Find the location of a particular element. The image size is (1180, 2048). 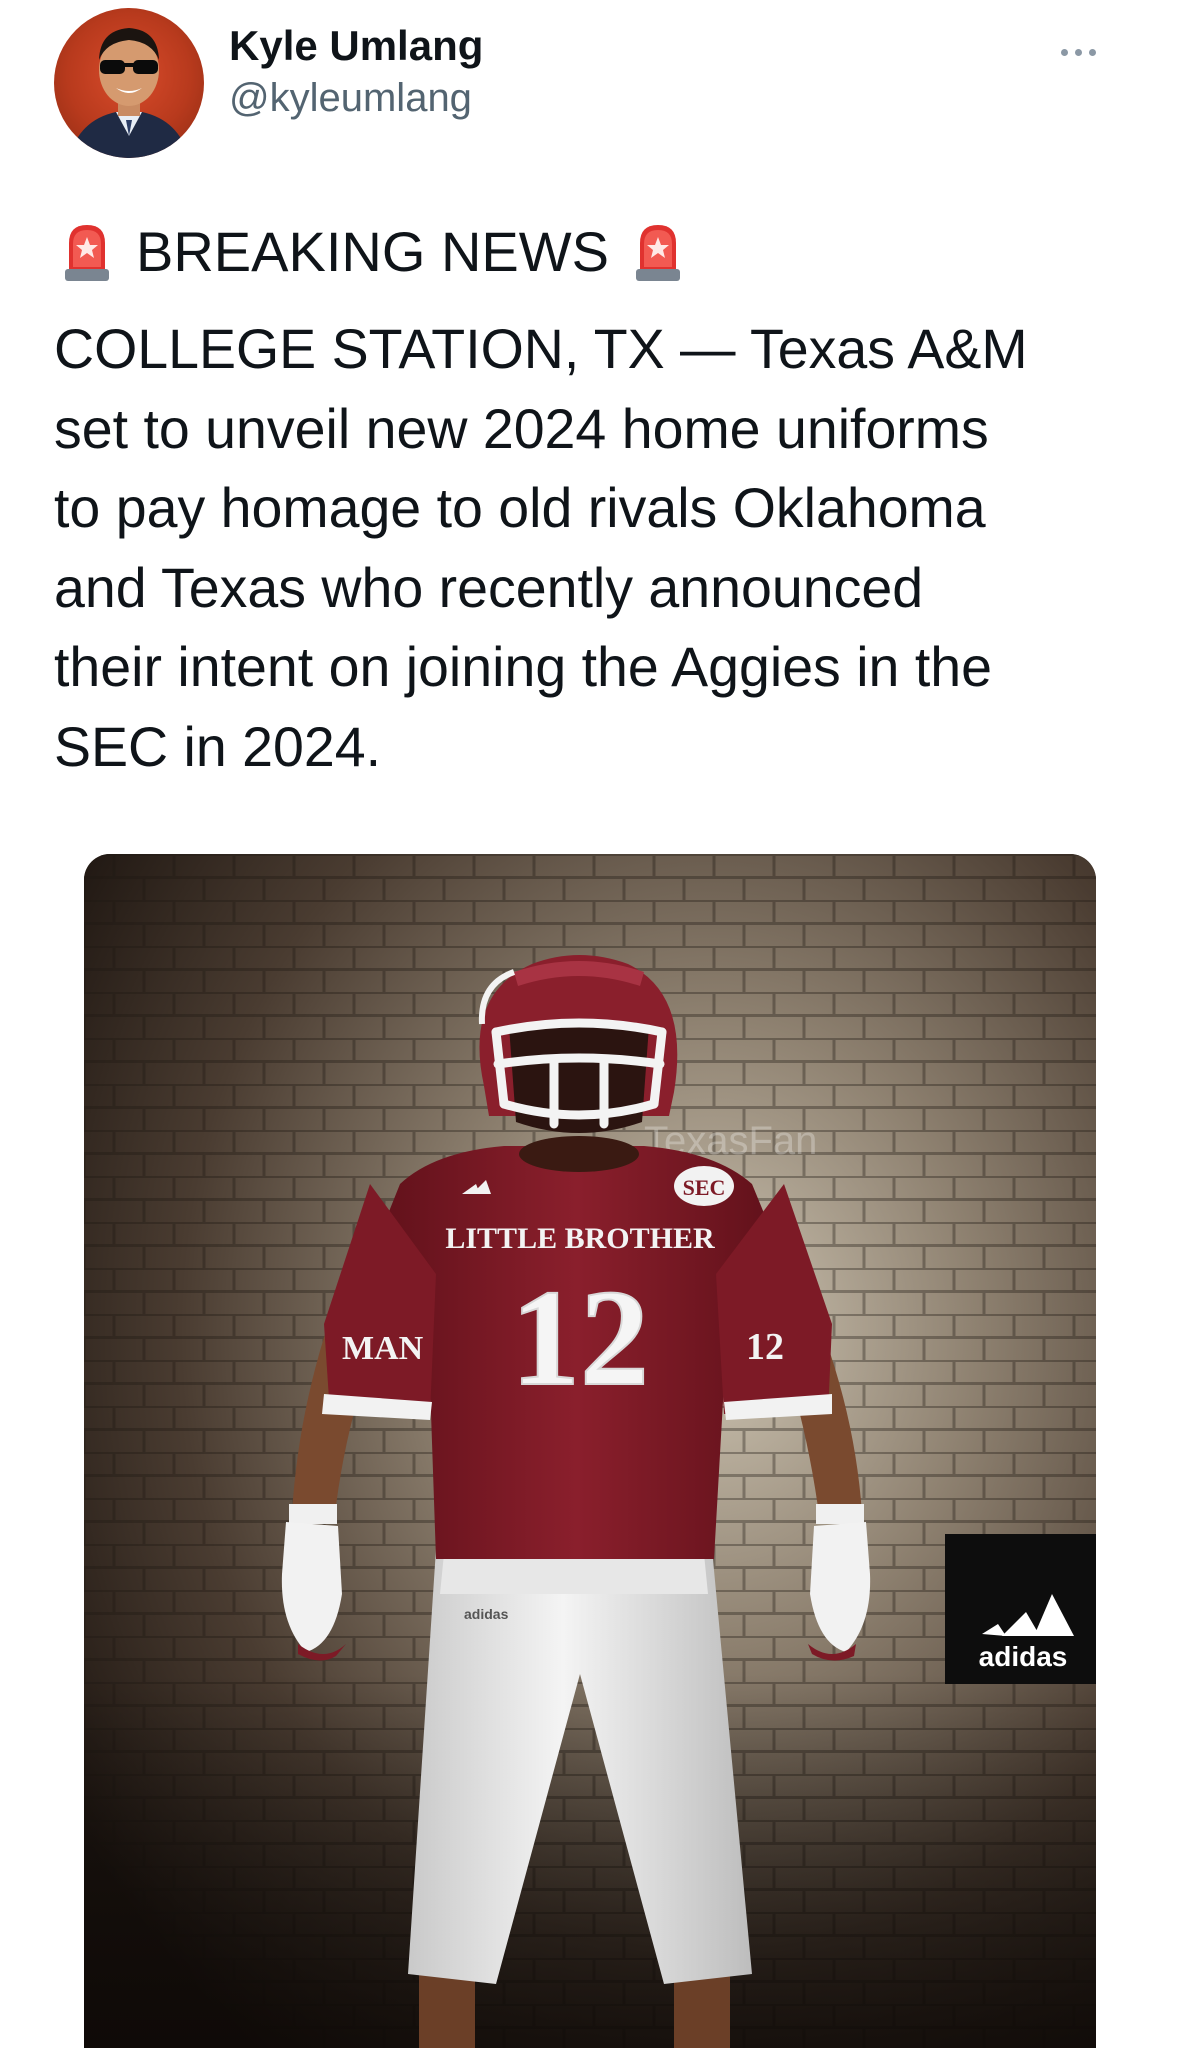

headline-text: BREAKING NEWS is located at coordinates (372, 251).